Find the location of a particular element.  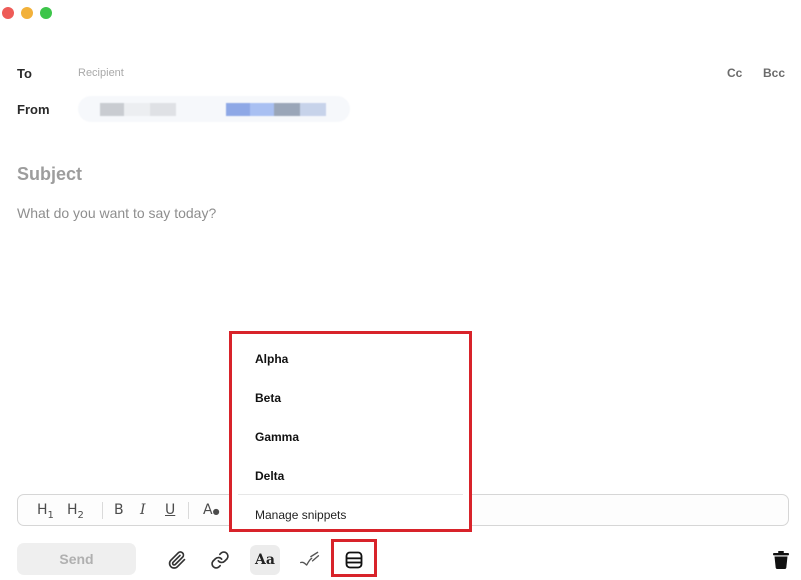

close-window-button is located at coordinates (8, 13).